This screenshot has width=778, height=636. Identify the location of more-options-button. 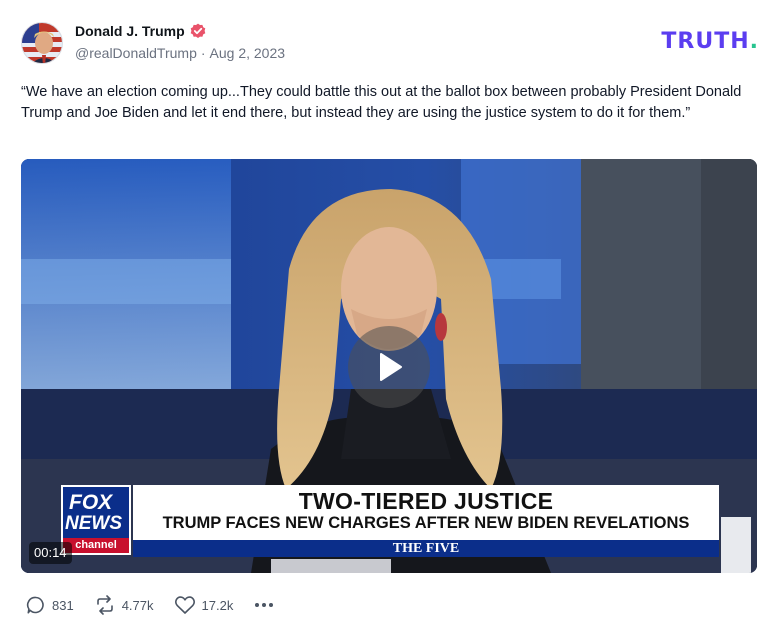
(264, 605).